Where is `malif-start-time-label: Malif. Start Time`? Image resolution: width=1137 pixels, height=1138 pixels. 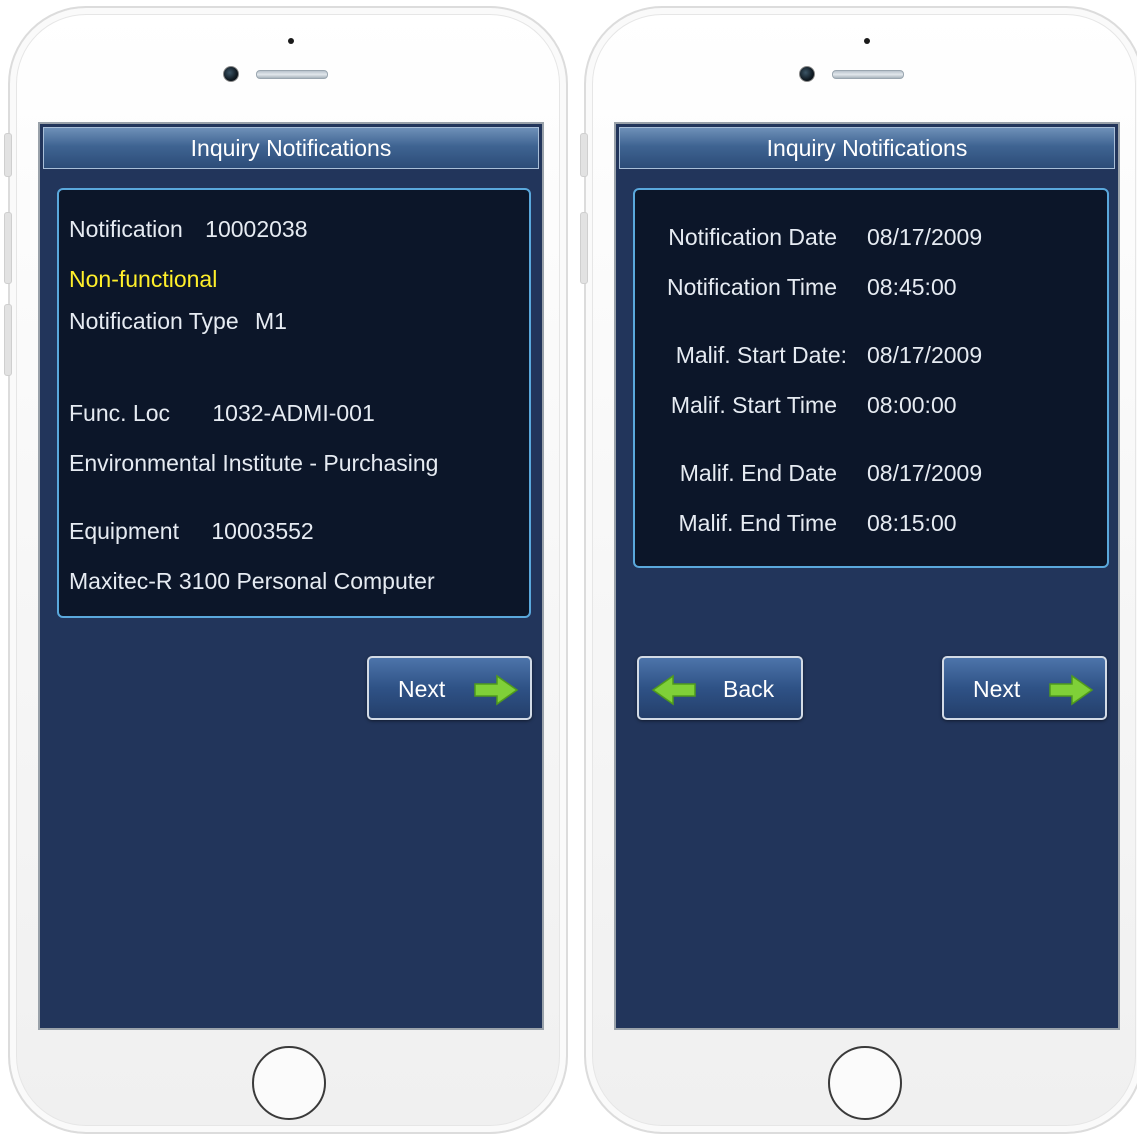 malif-start-time-label: Malif. Start Time is located at coordinates (753, 405).